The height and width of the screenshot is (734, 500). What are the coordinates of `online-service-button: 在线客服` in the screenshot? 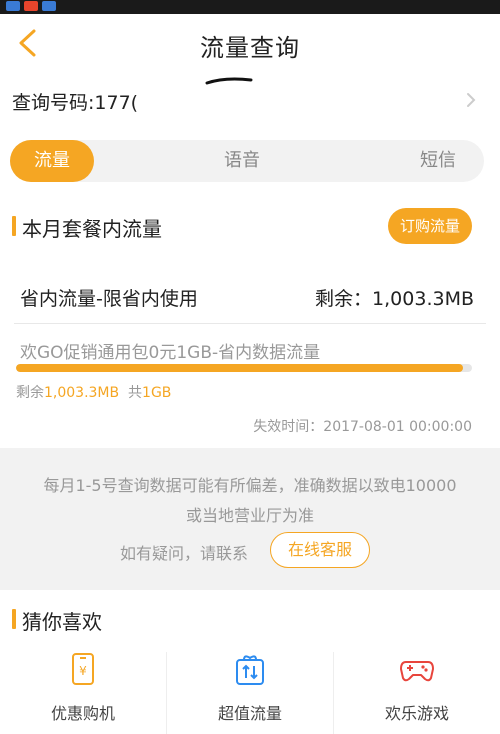 It's located at (320, 550).